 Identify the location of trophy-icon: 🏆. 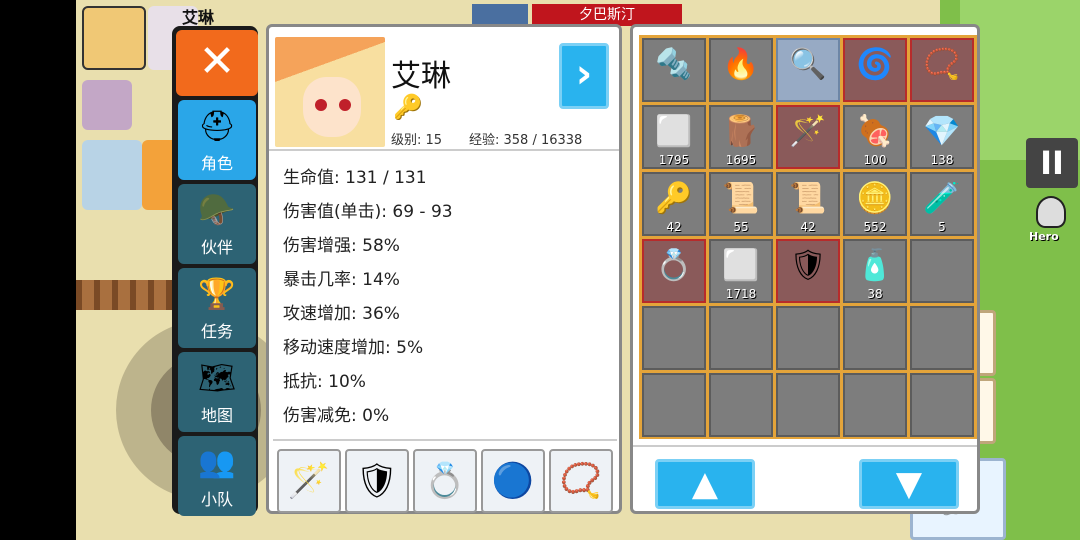
(217, 294).